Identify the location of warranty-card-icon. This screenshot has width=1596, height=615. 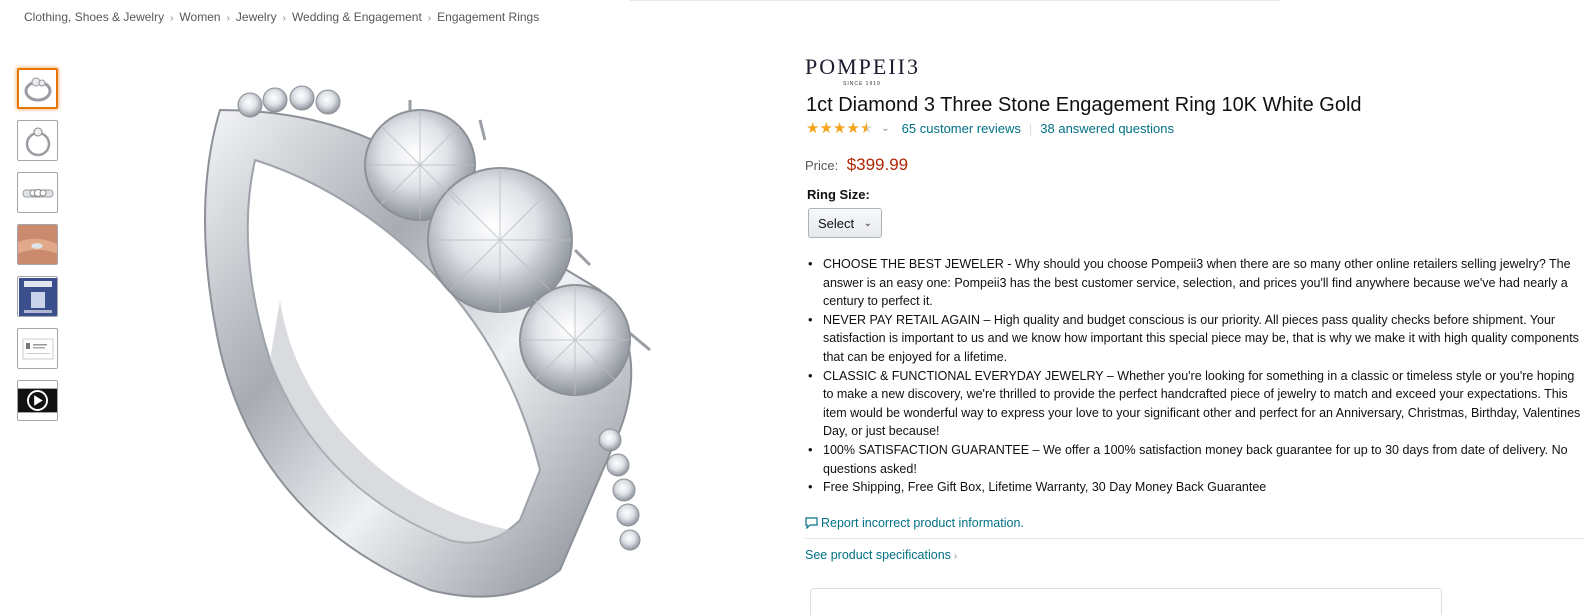
(37, 296).